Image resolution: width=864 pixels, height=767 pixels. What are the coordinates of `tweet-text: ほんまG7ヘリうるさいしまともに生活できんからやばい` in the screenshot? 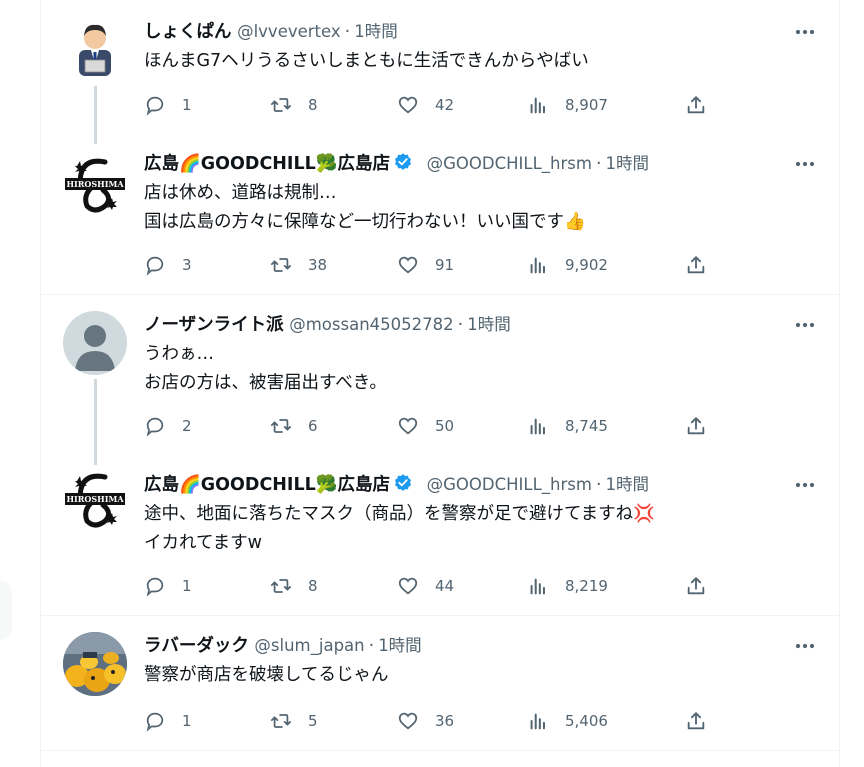 It's located at (366, 61).